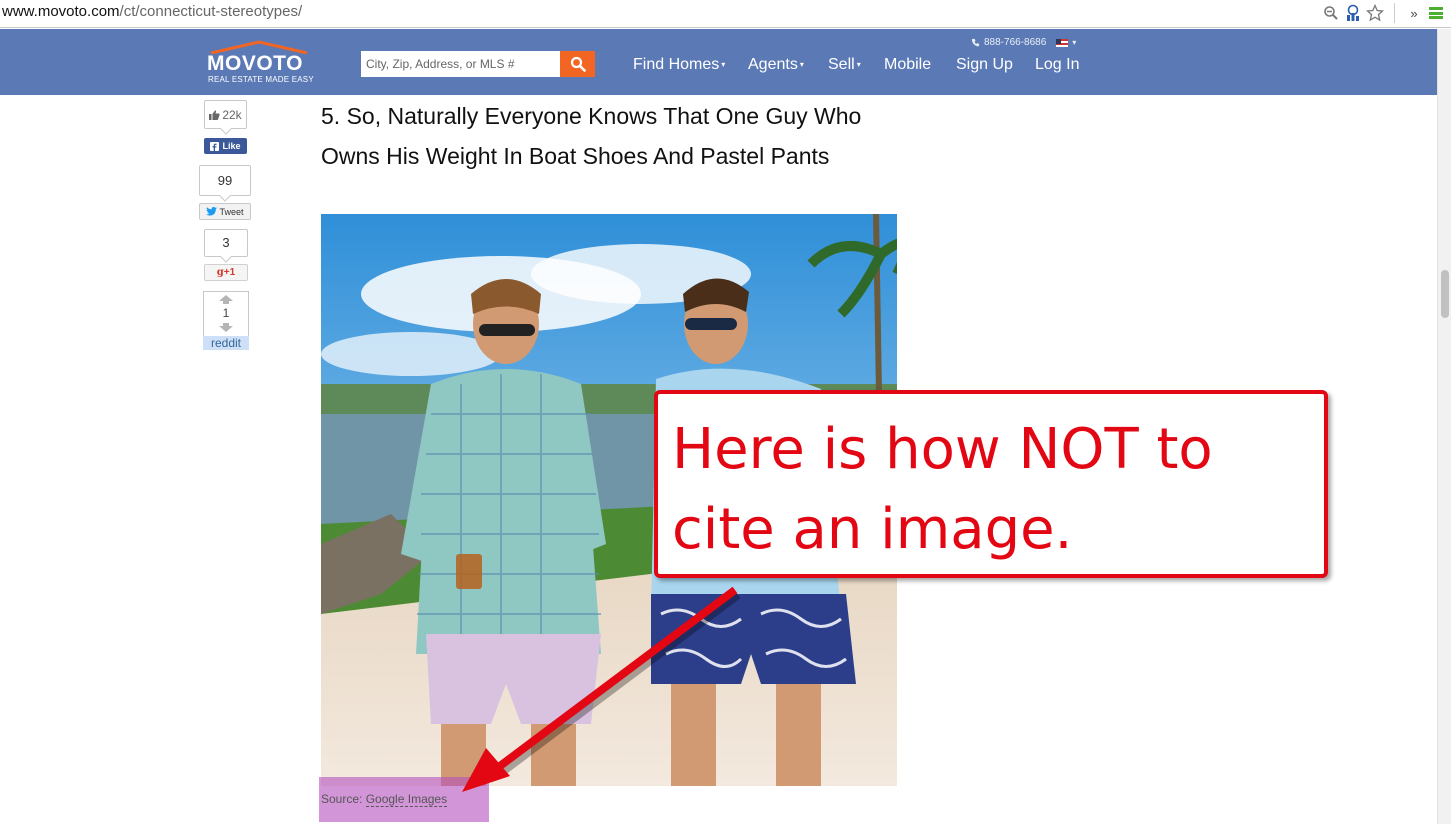  Describe the element at coordinates (975, 42) in the screenshot. I see `phone-icon` at that location.